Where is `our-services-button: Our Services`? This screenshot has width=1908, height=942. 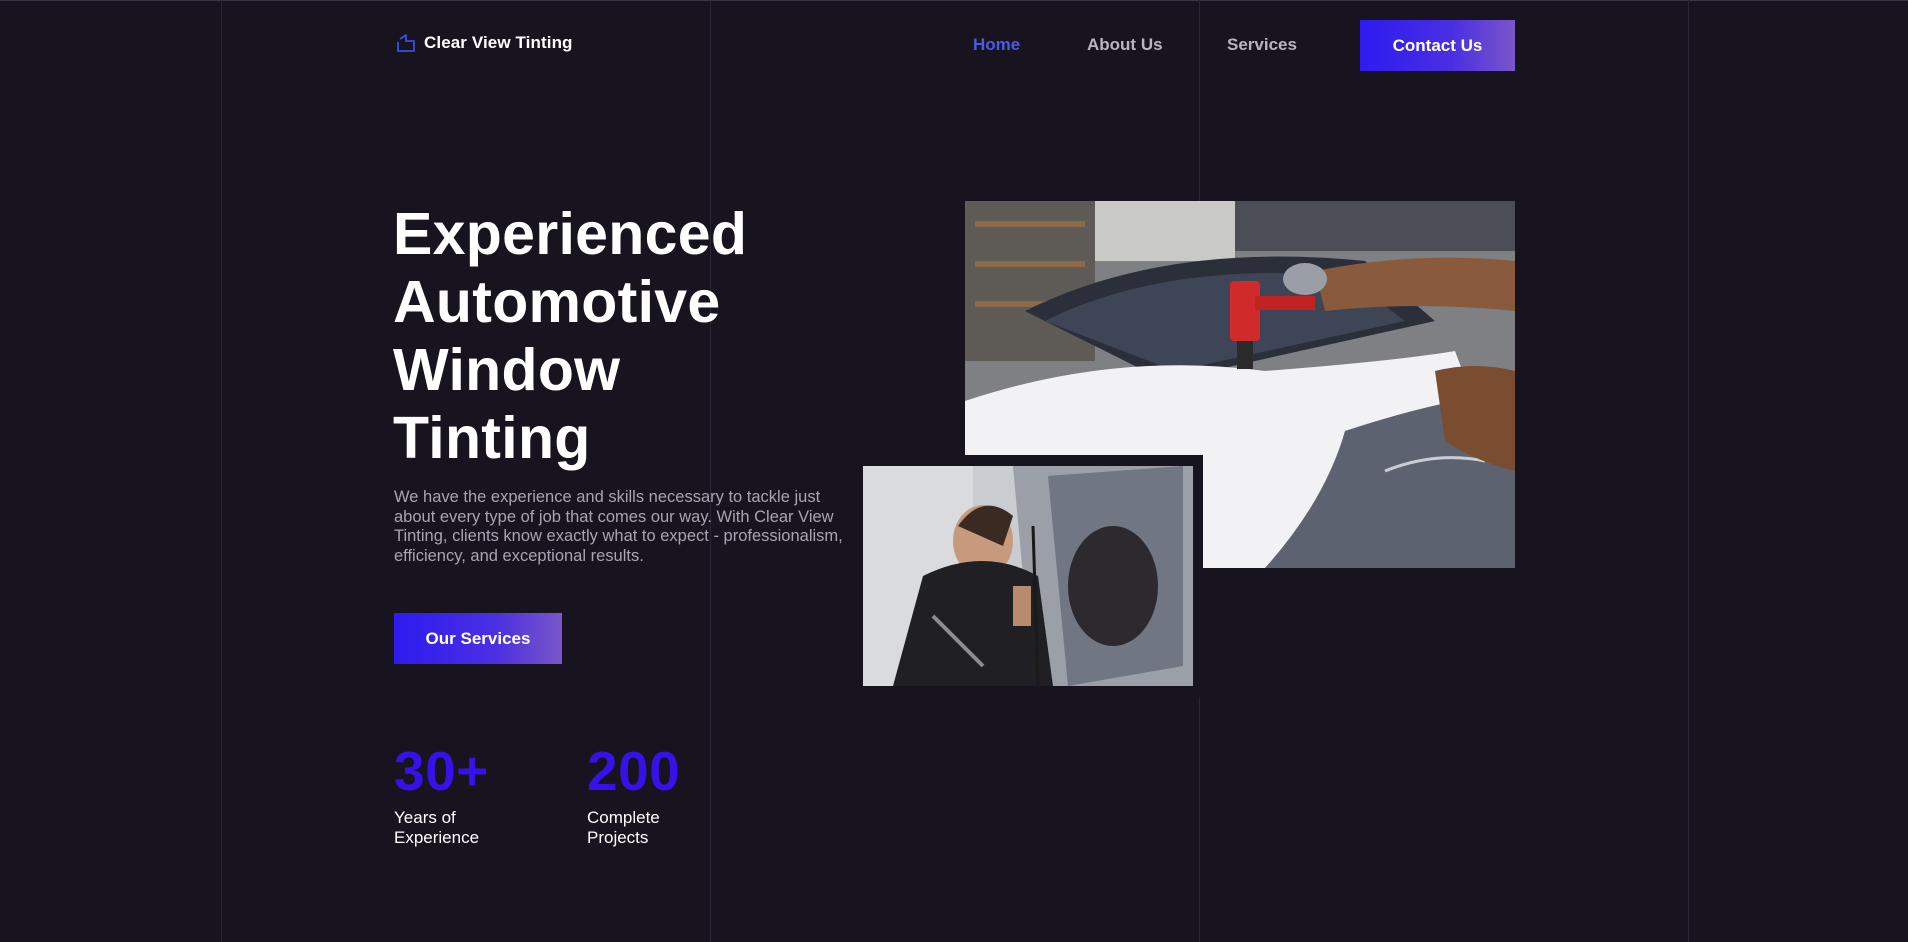 our-services-button: Our Services is located at coordinates (478, 638).